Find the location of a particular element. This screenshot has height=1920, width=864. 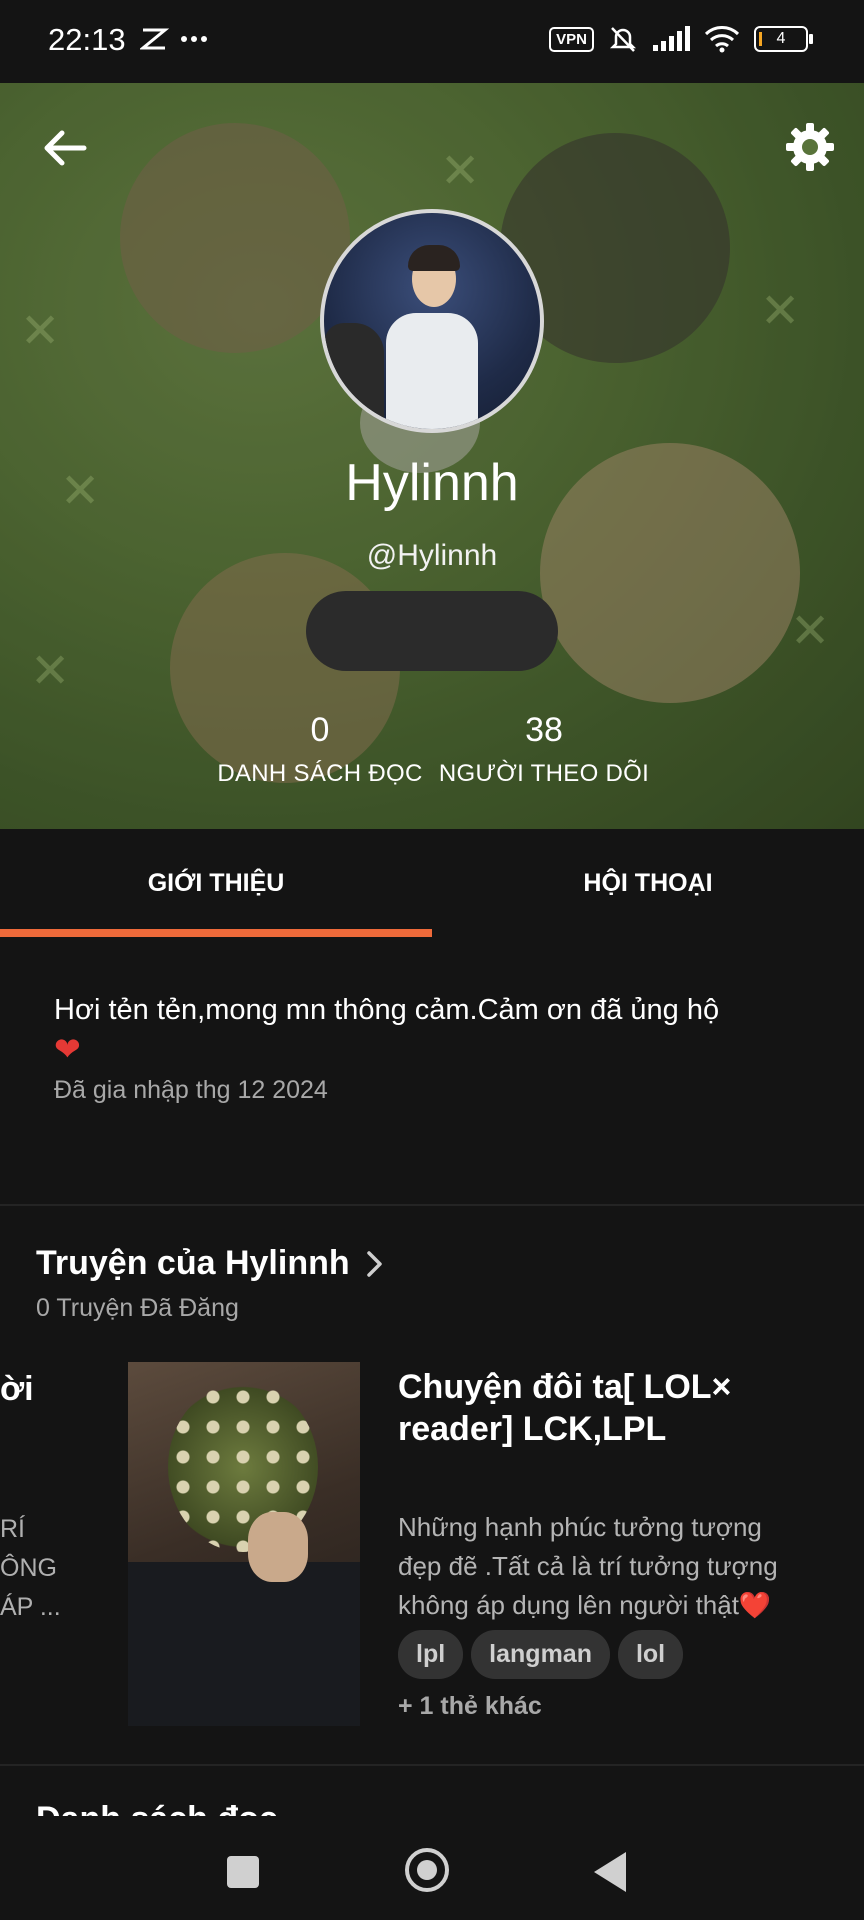

bell-muted-icon is located at coordinates (623, 39).